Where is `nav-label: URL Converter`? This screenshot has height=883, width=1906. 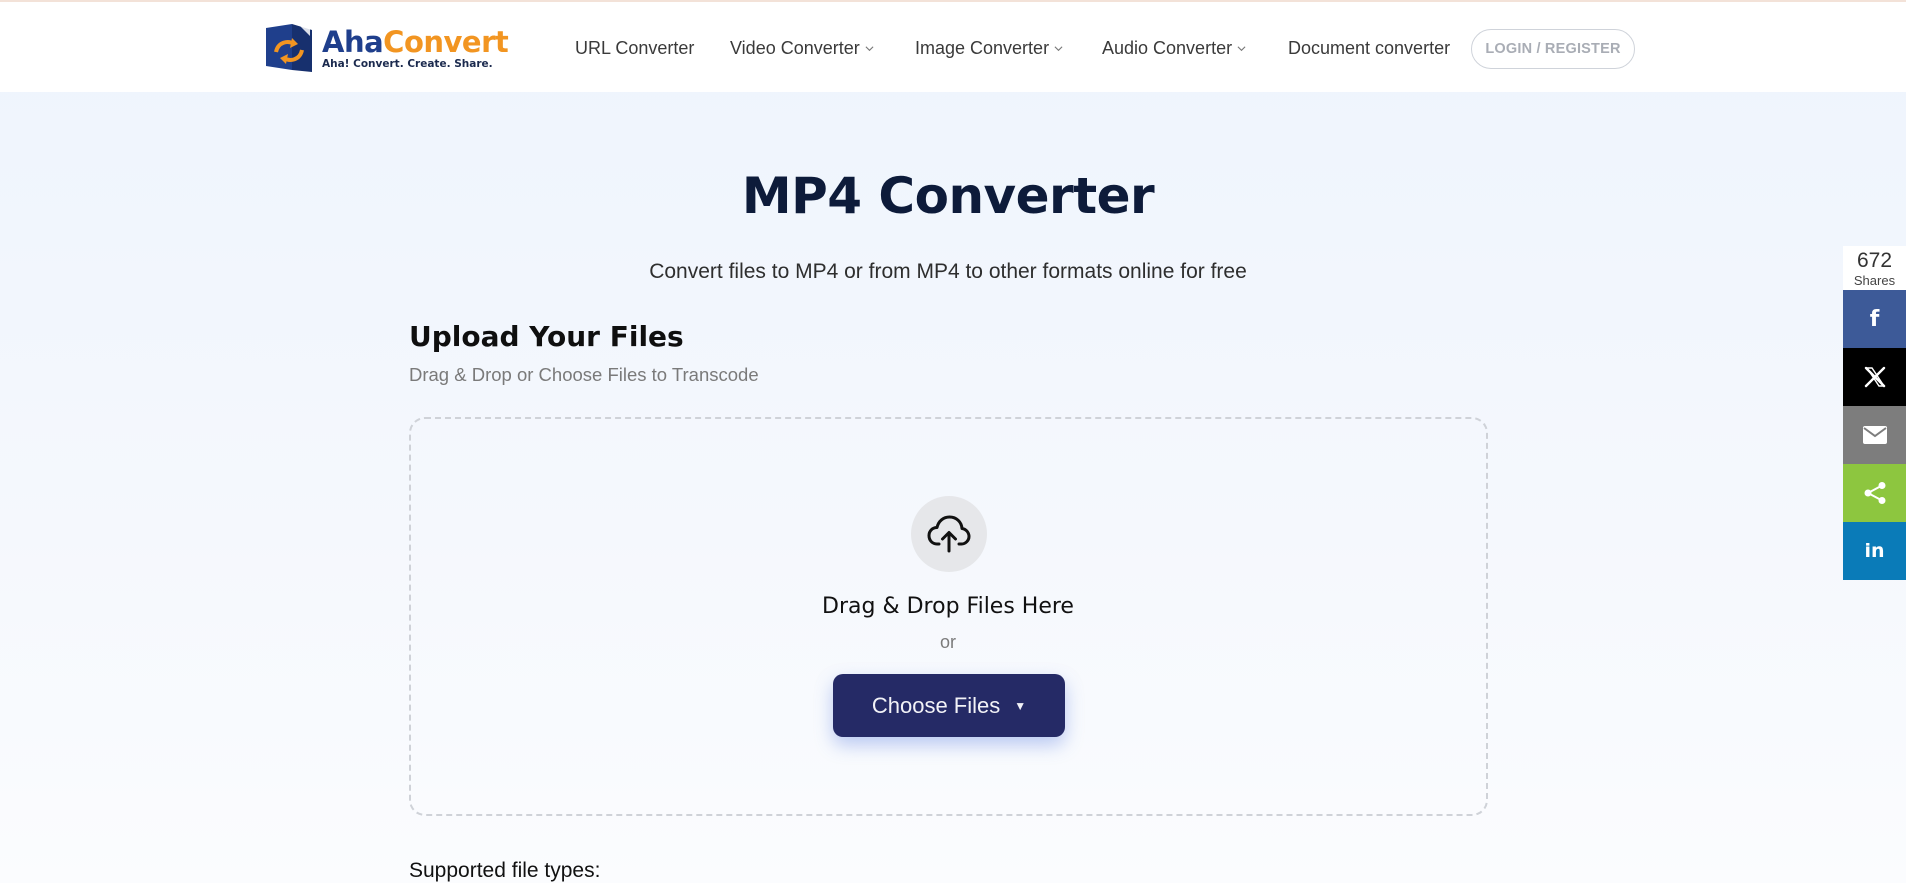 nav-label: URL Converter is located at coordinates (635, 48).